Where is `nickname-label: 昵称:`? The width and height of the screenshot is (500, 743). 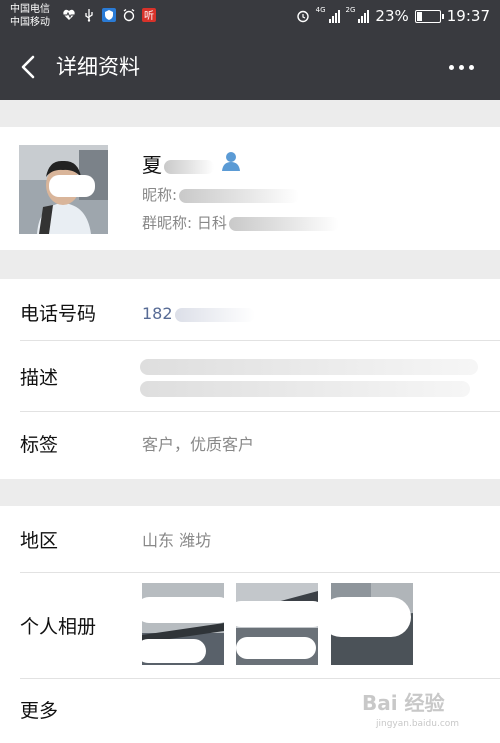
nickname-label: 昵称: is located at coordinates (160, 195).